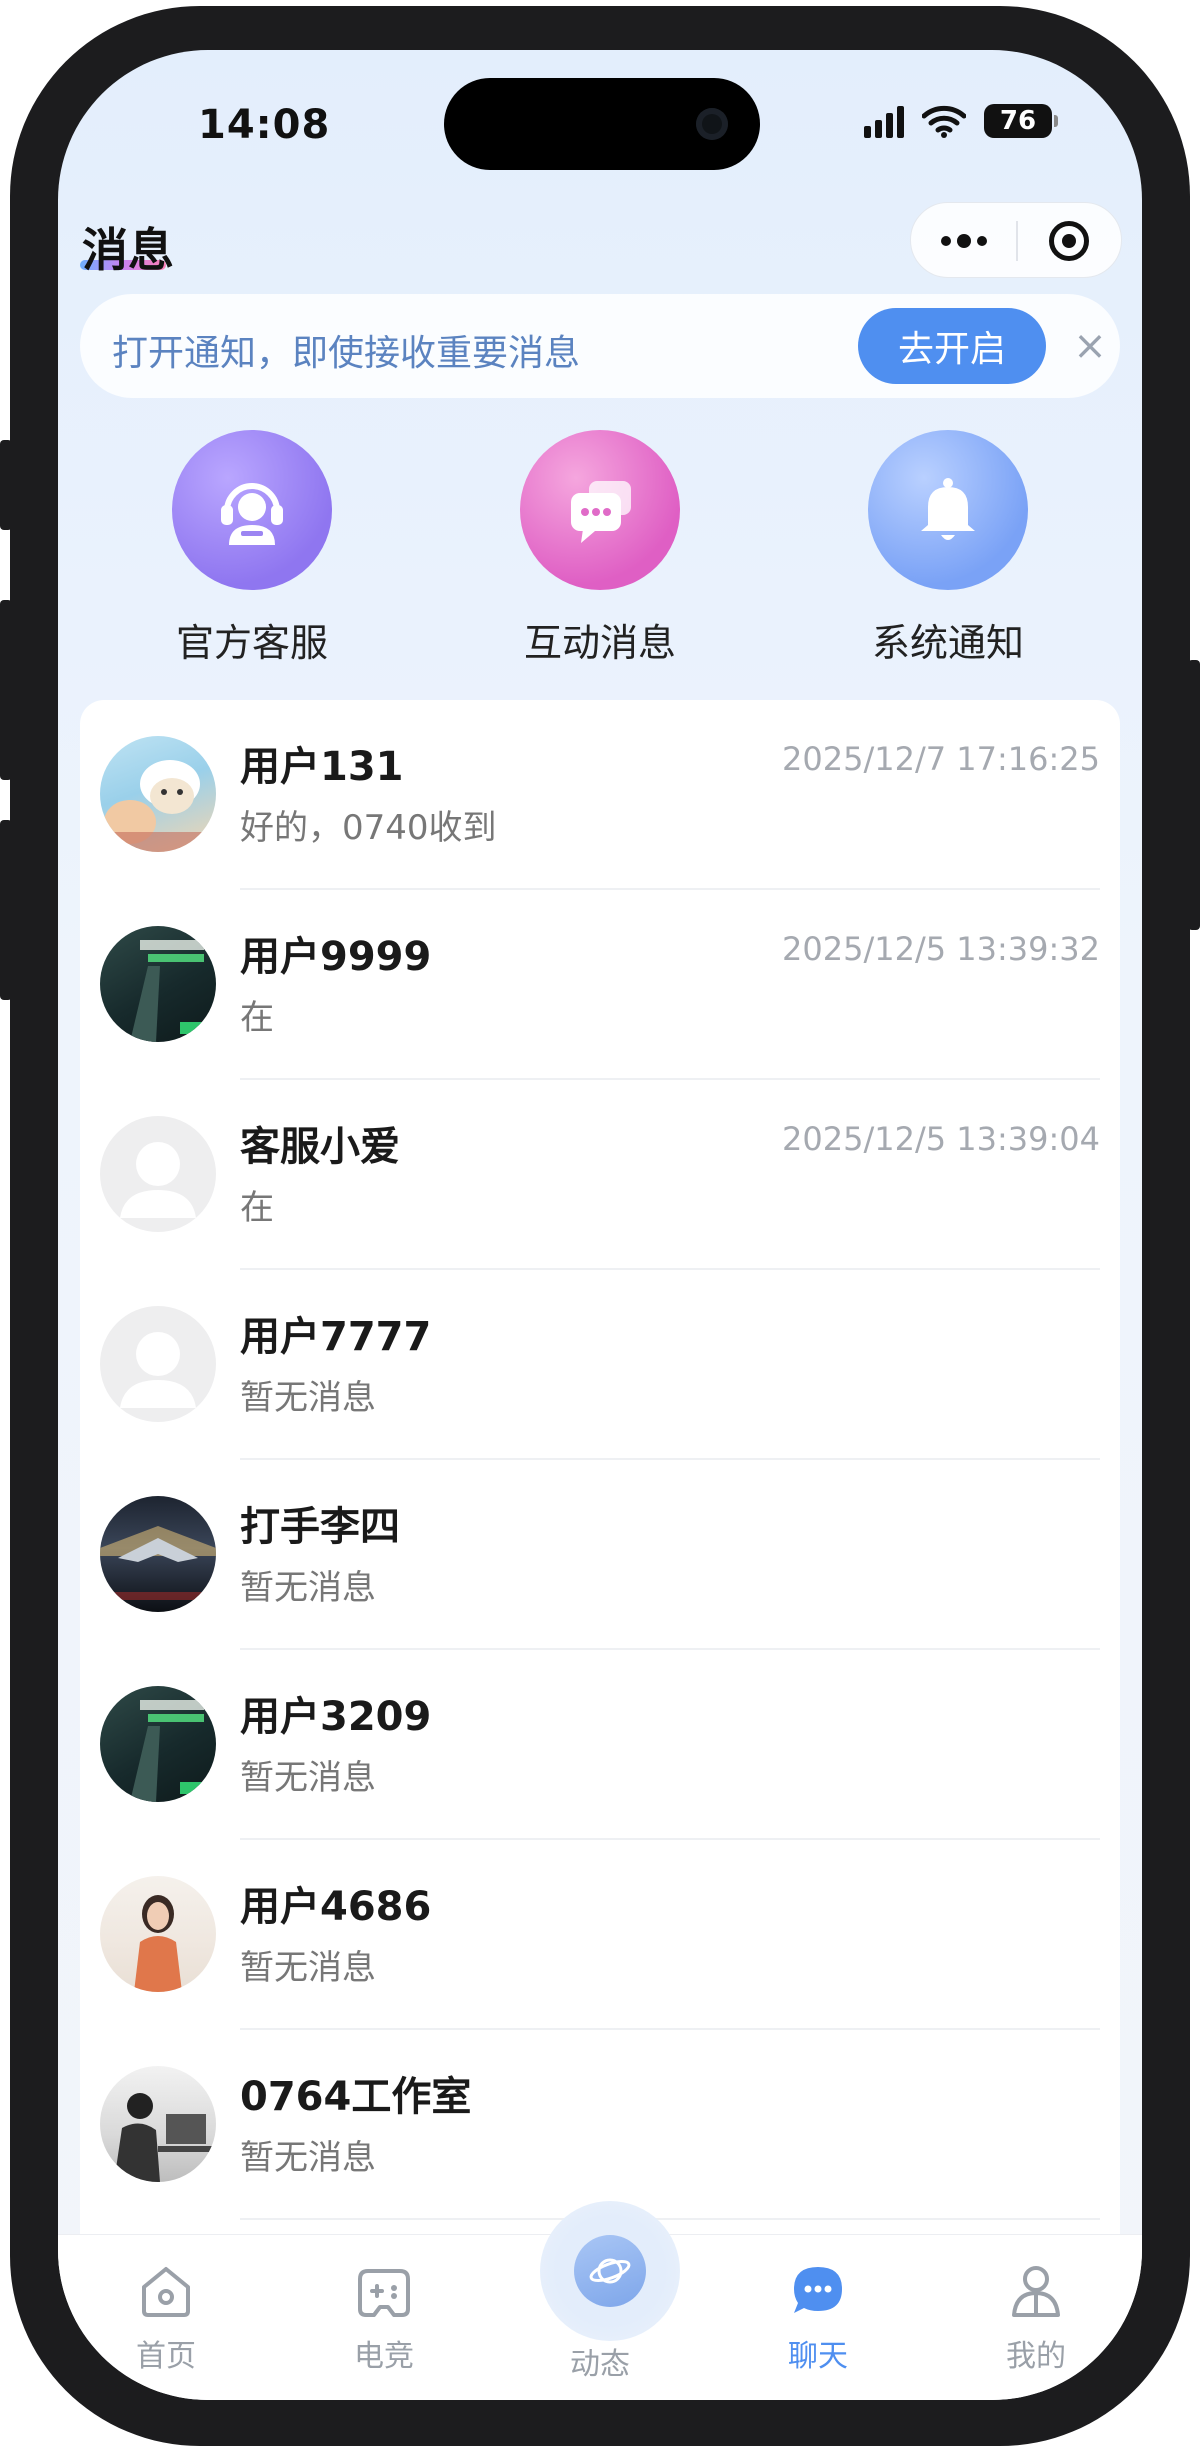 This screenshot has height=2452, width=1200. I want to click on conversation-item: 用户131 2025/12/7 17:16:25 好的，0740收到, so click(600, 795).